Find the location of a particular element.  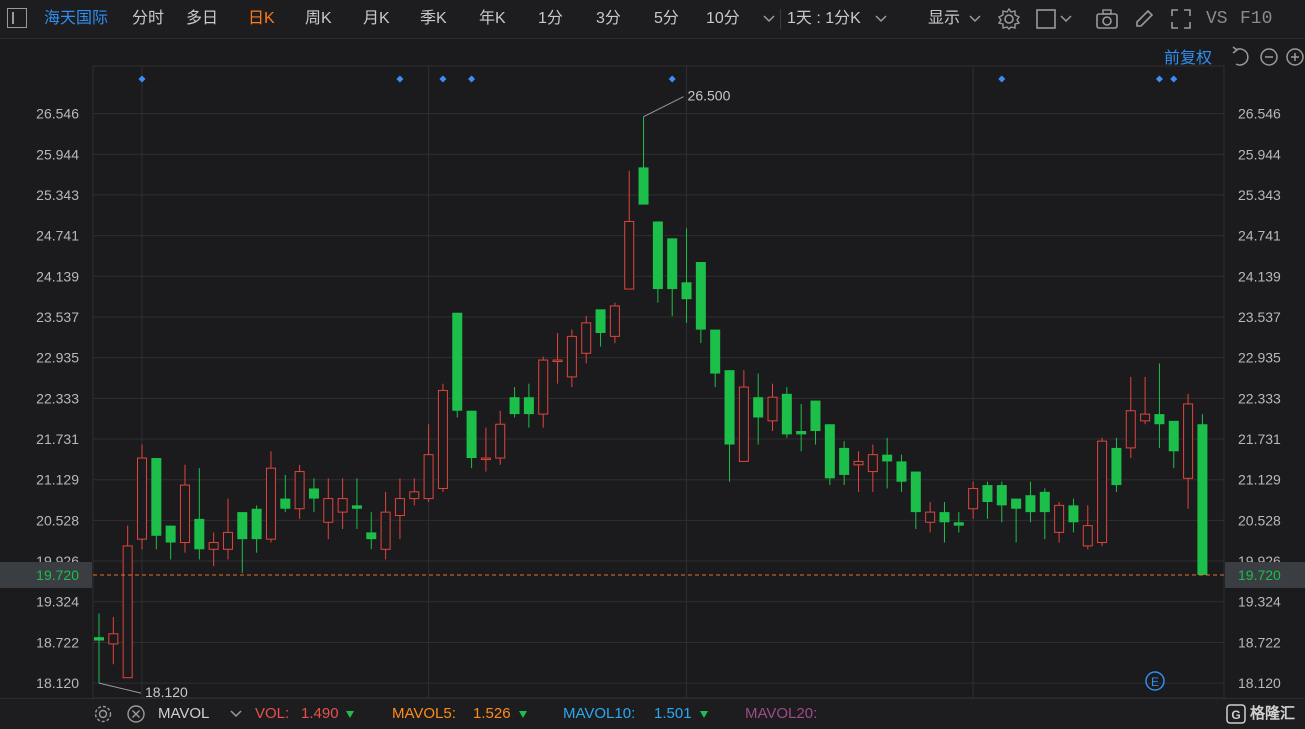

fullscreen-icon is located at coordinates (1181, 19).